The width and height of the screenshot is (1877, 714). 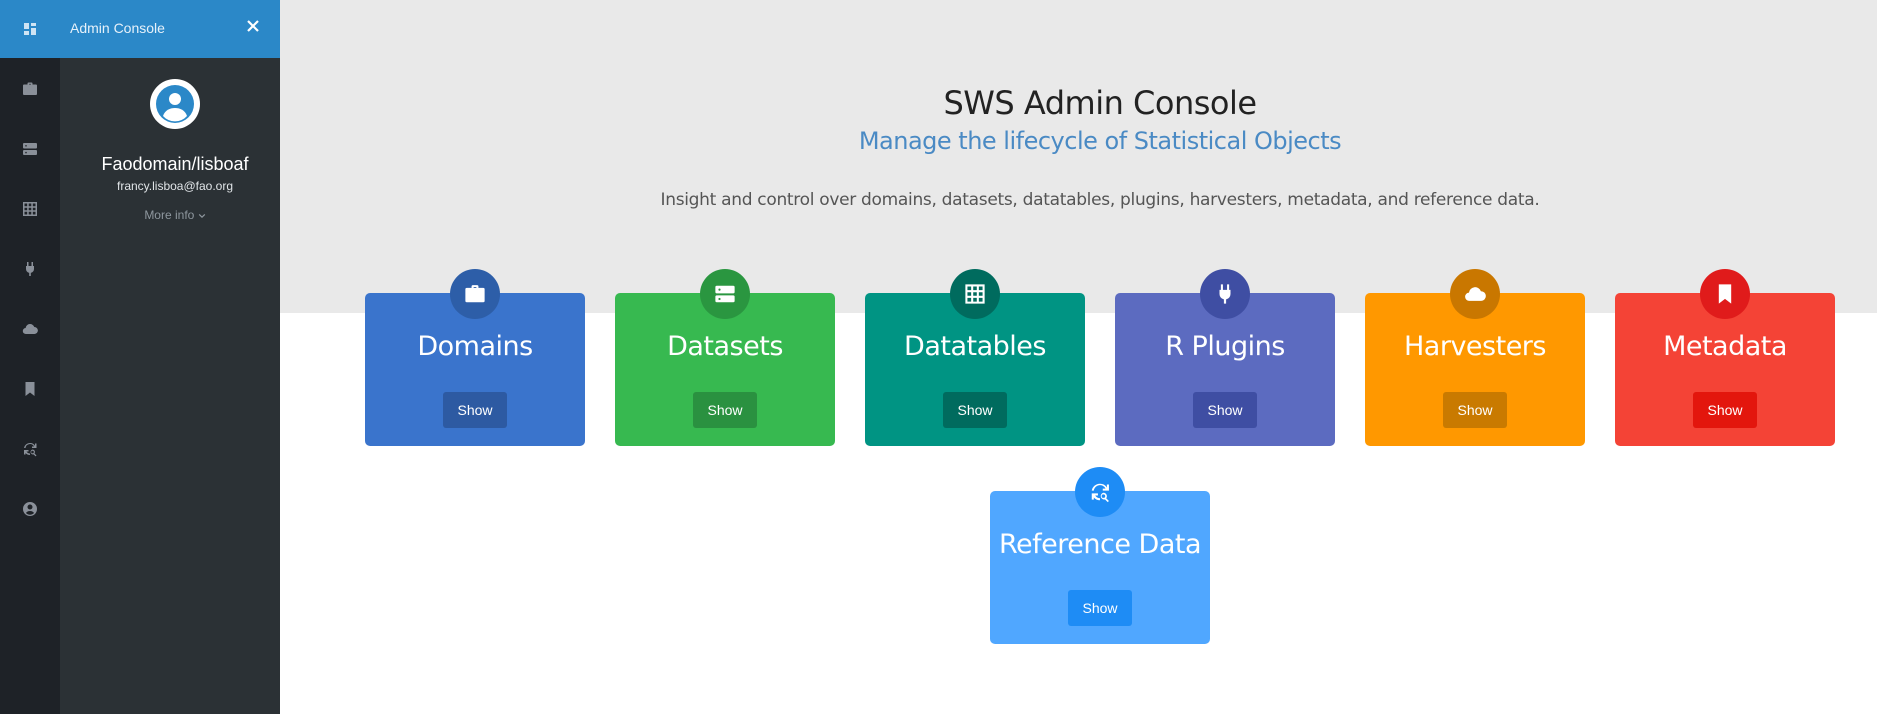 What do you see at coordinates (175, 164) in the screenshot?
I see `user-name: Faodomain/lisboaf` at bounding box center [175, 164].